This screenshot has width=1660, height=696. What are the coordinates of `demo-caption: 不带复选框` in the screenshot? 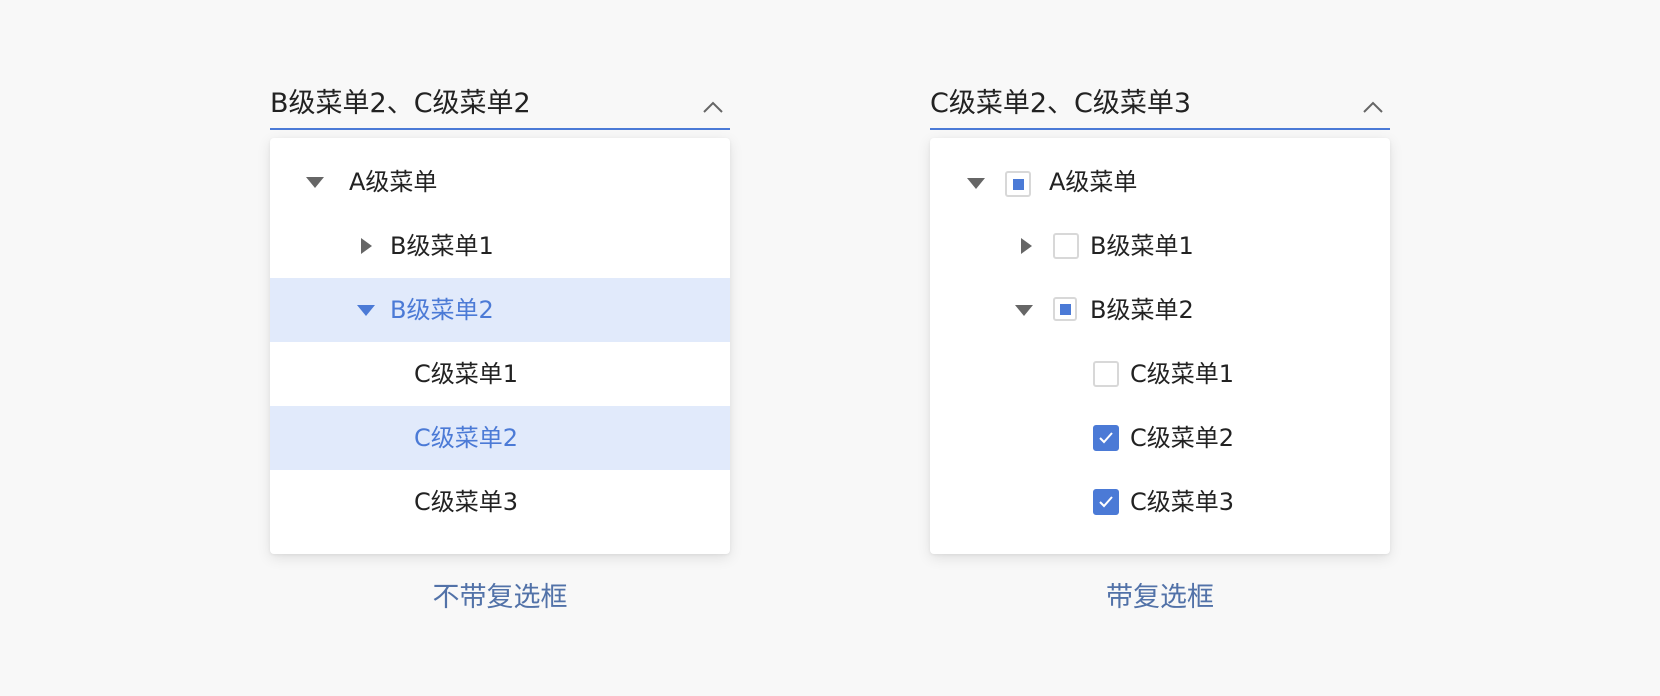 It's located at (500, 597).